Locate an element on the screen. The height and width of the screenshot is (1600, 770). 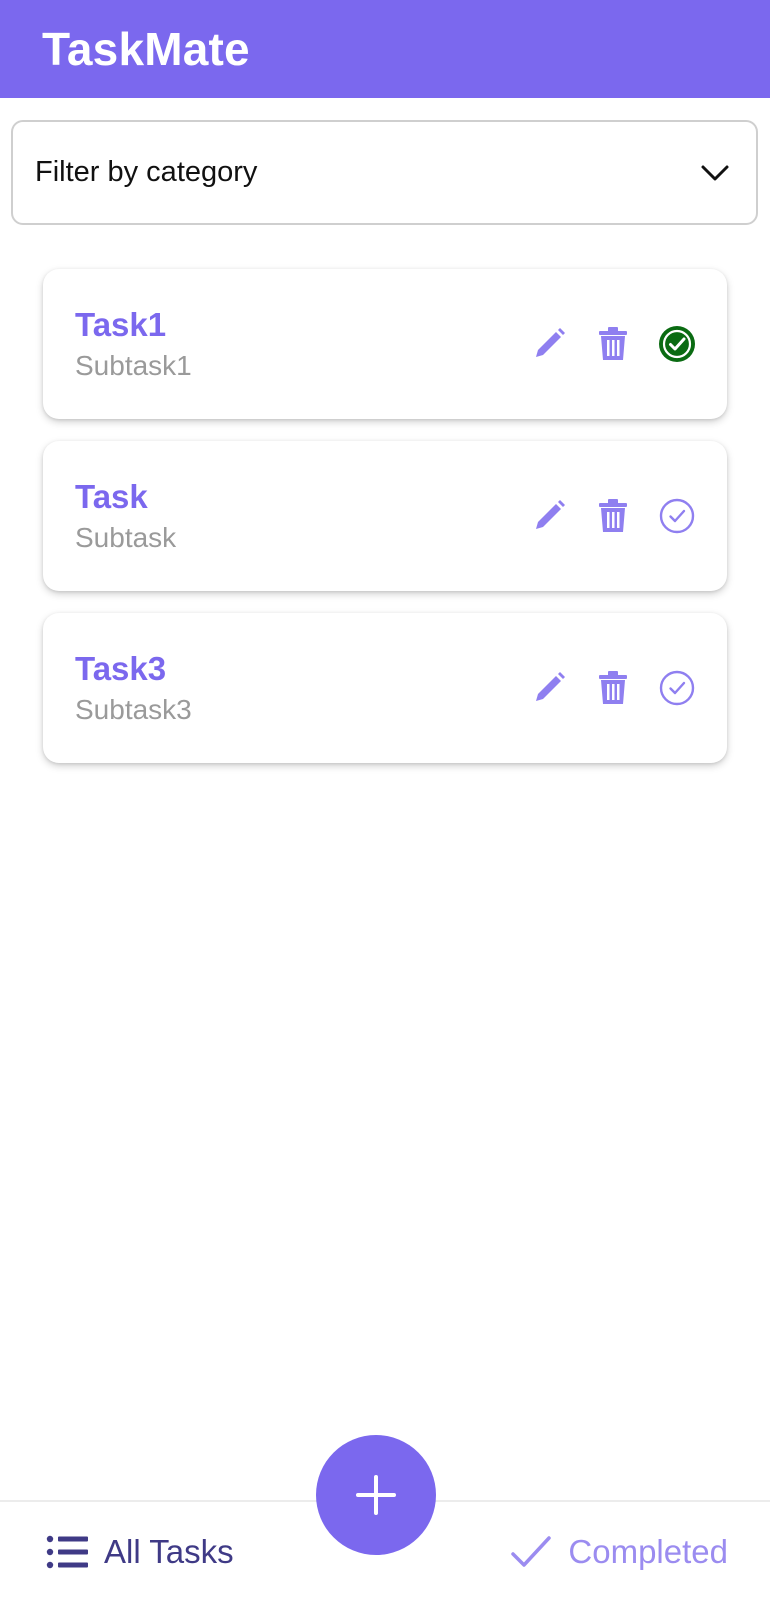
task-card: Task3 Subtask3 is located at coordinates (385, 688).